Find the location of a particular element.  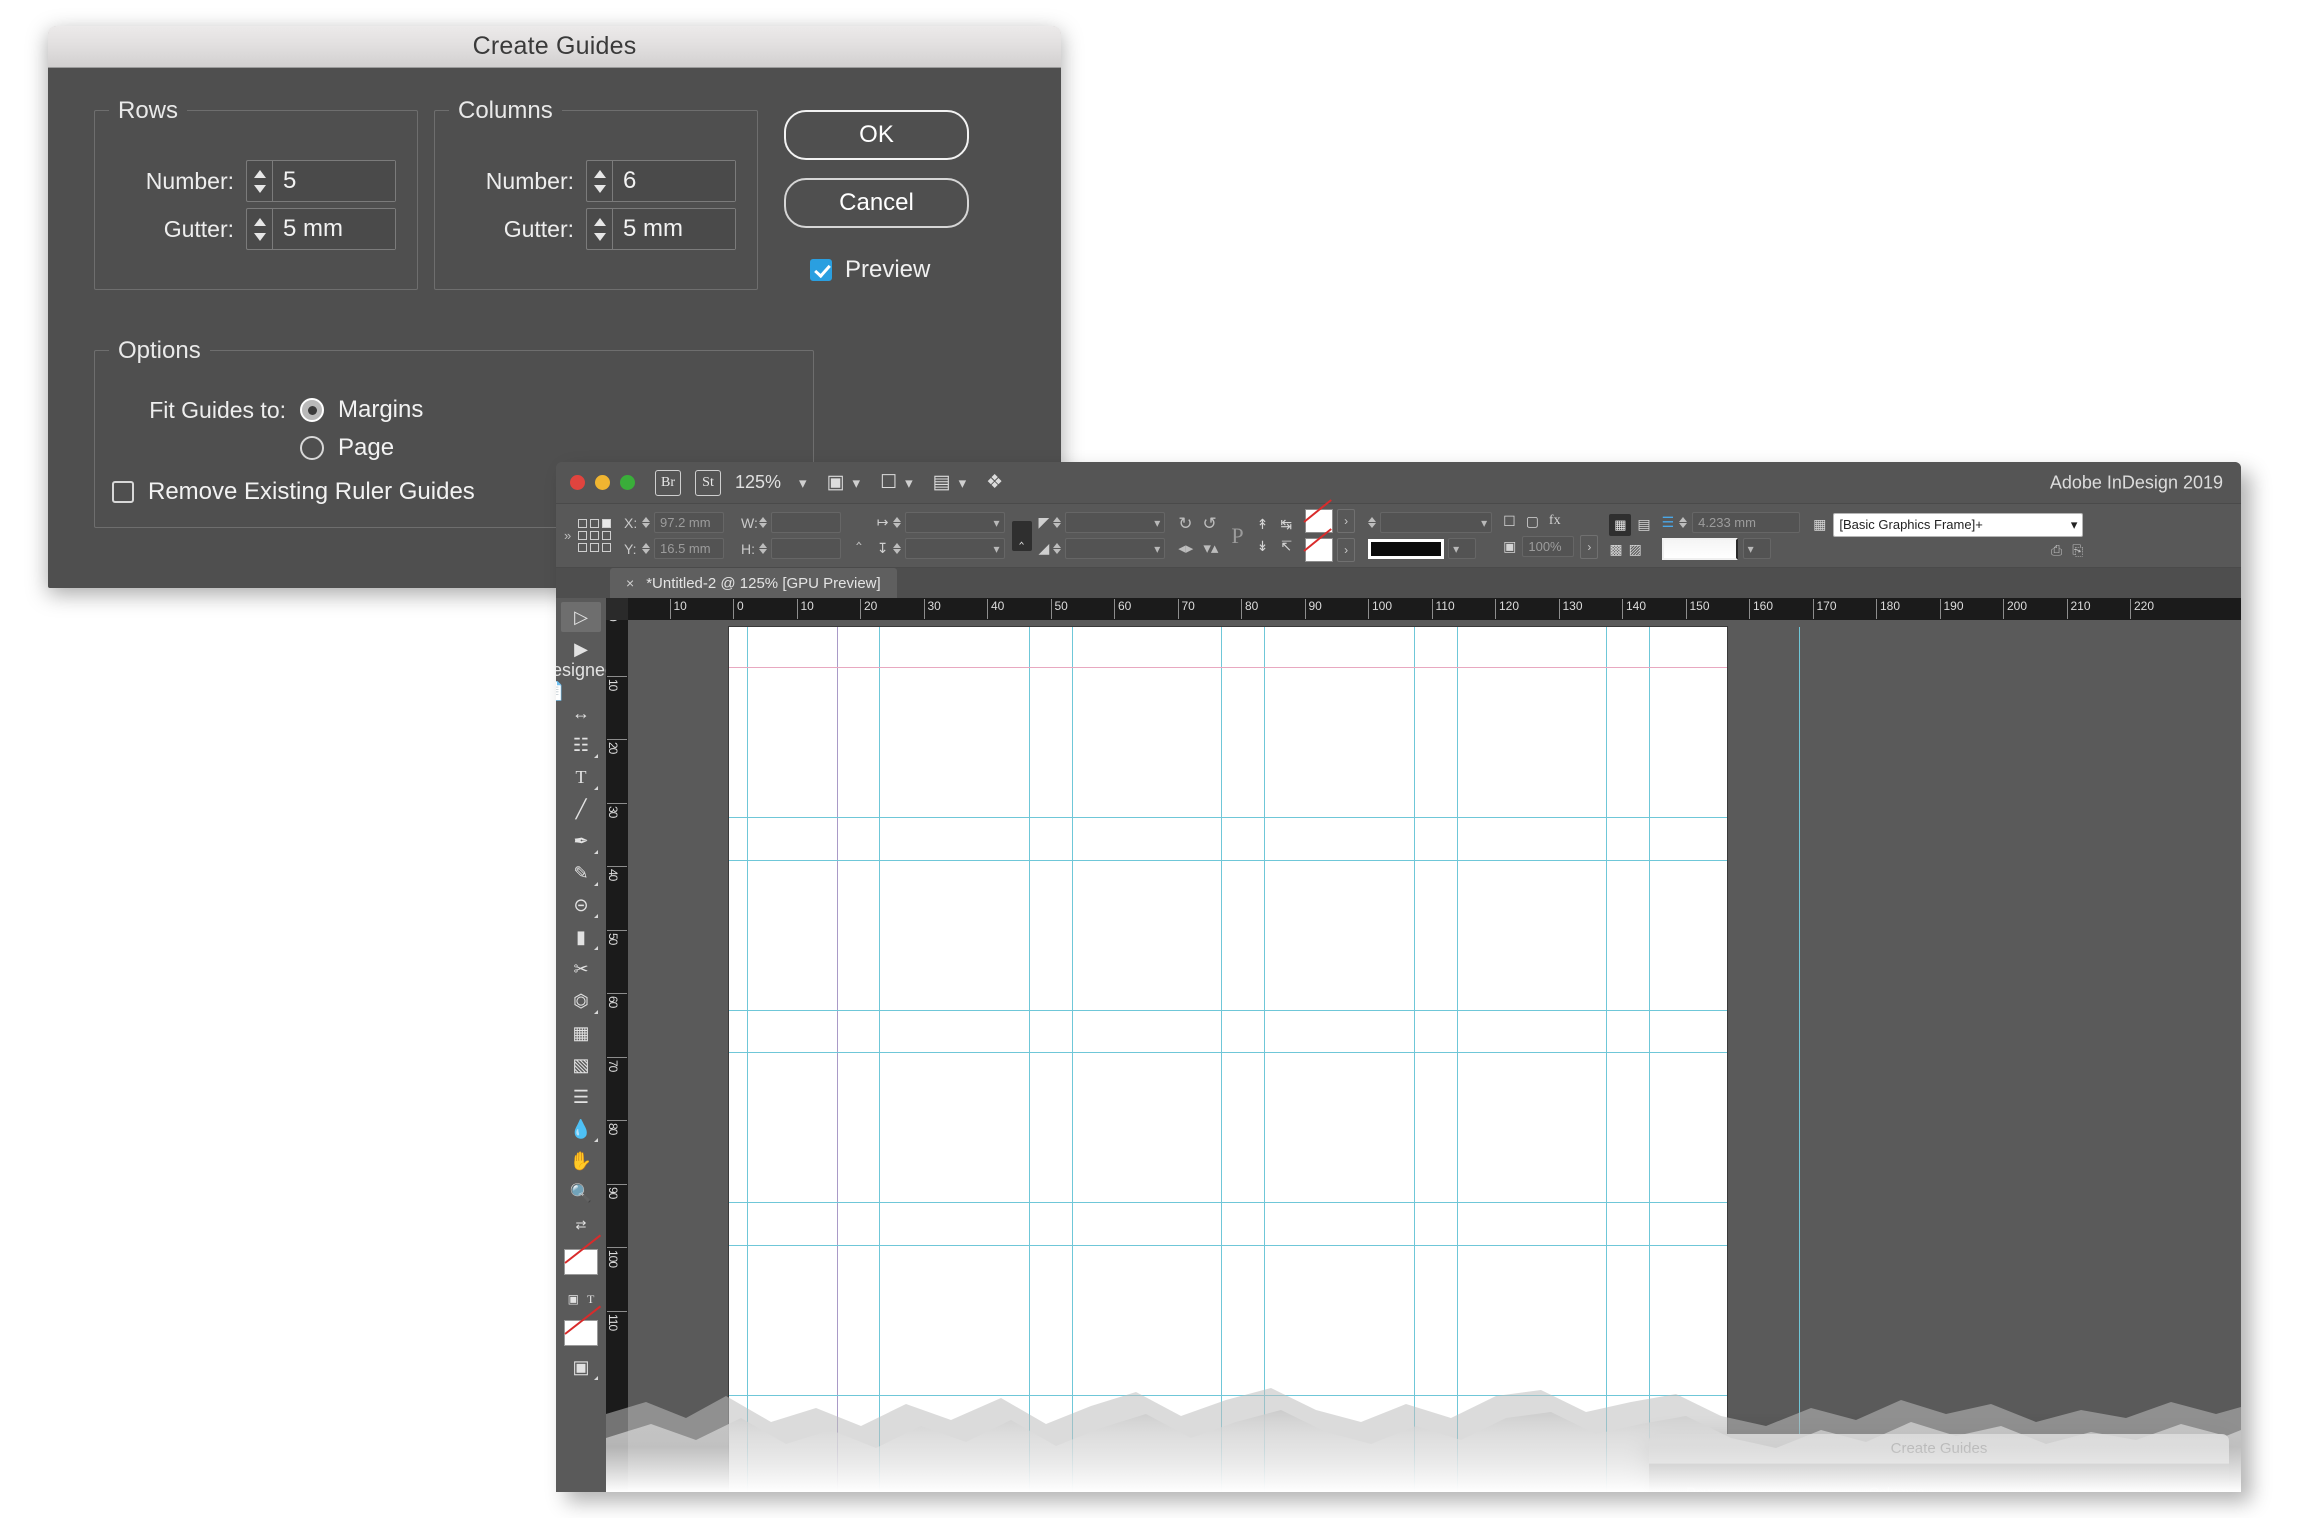

scale-y-select: ▾ is located at coordinates (954, 548).